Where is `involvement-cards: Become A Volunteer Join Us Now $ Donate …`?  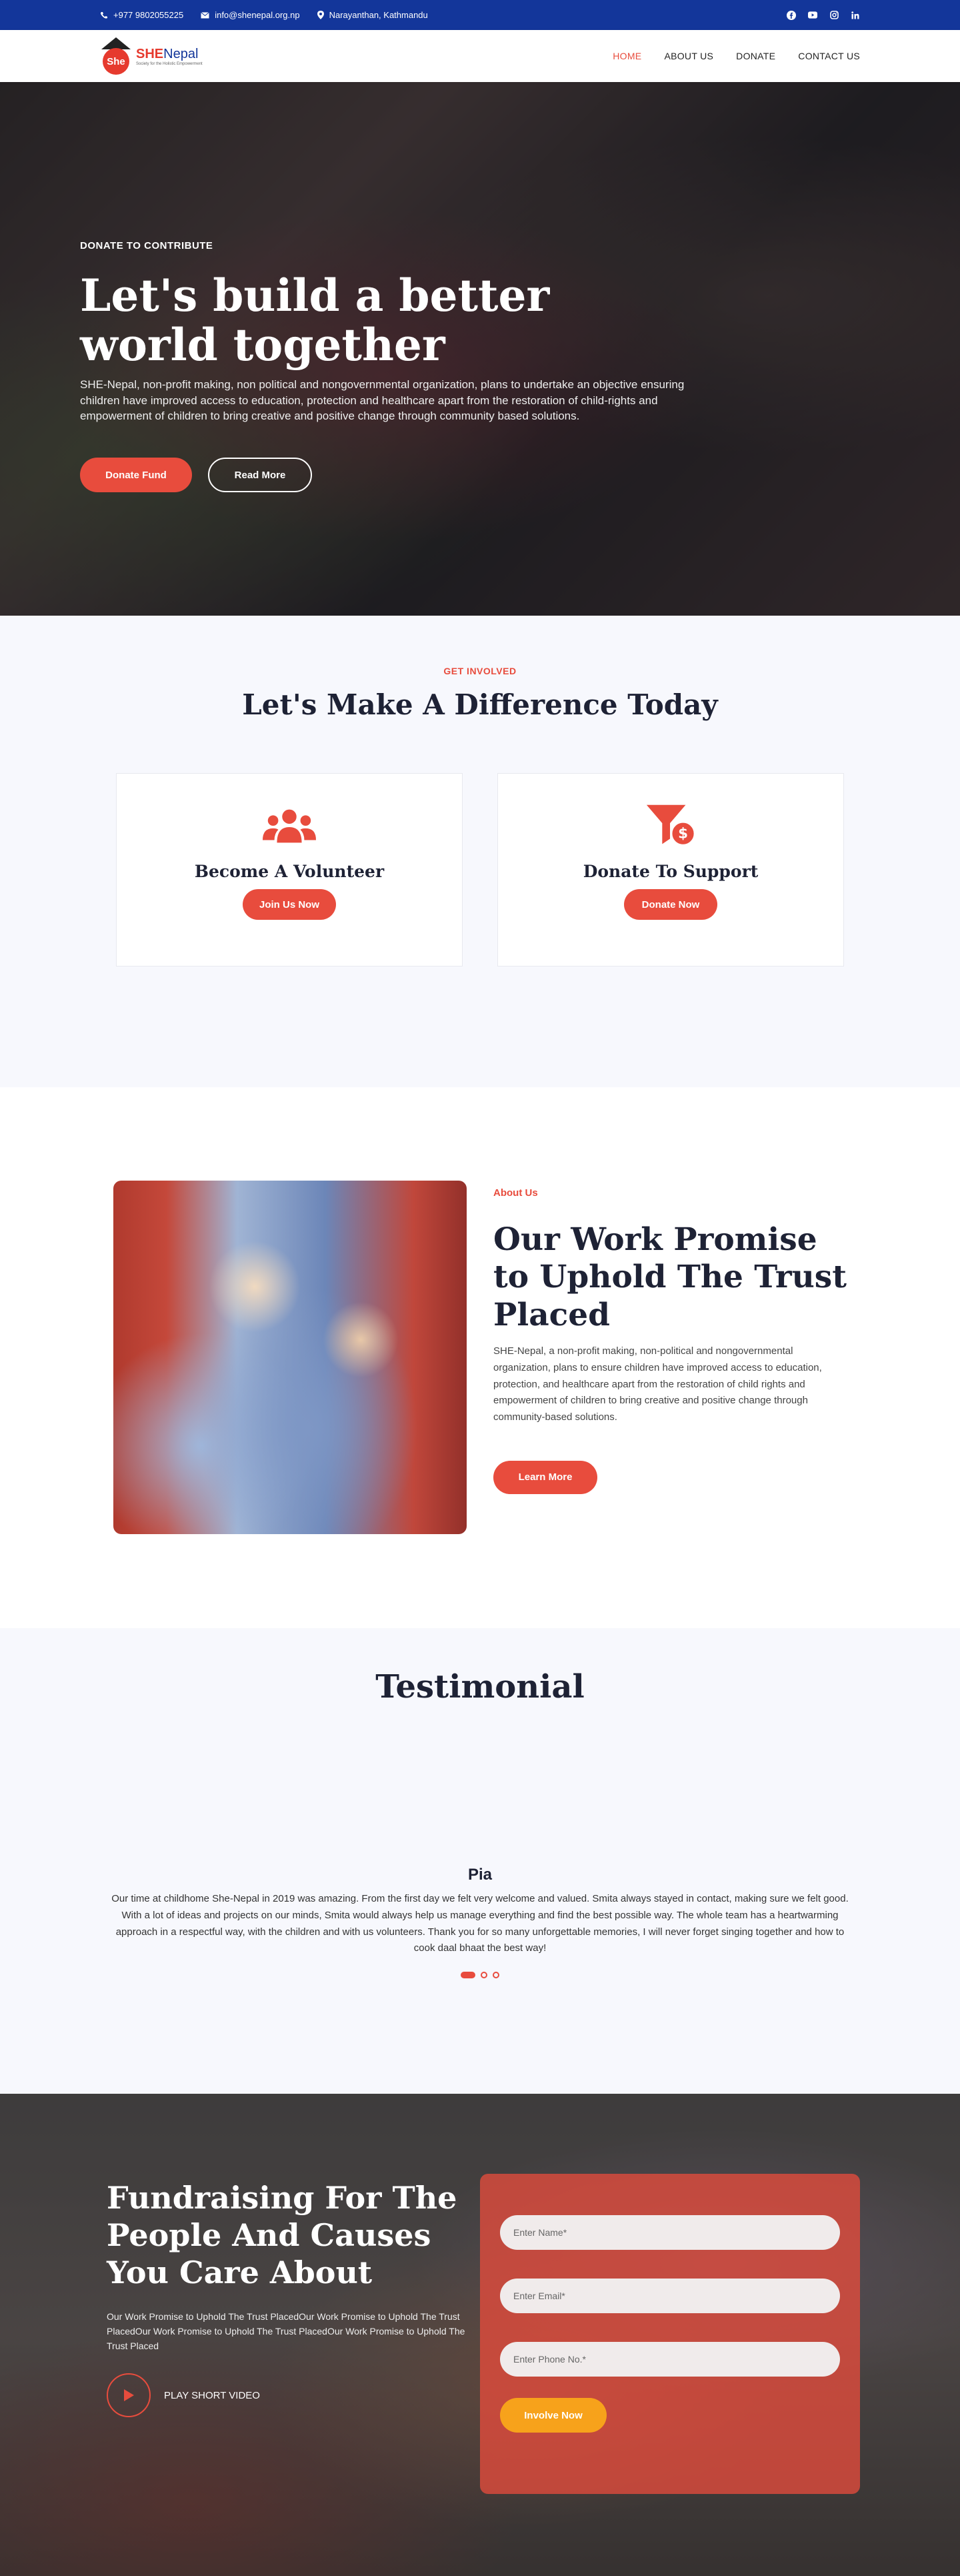 involvement-cards: Become A Volunteer Join Us Now $ Donate … is located at coordinates (480, 870).